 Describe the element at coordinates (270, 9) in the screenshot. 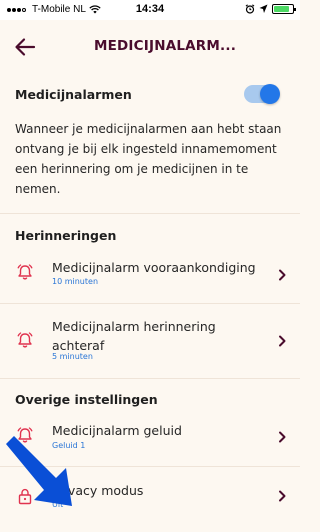

I see `status-right-group` at that location.